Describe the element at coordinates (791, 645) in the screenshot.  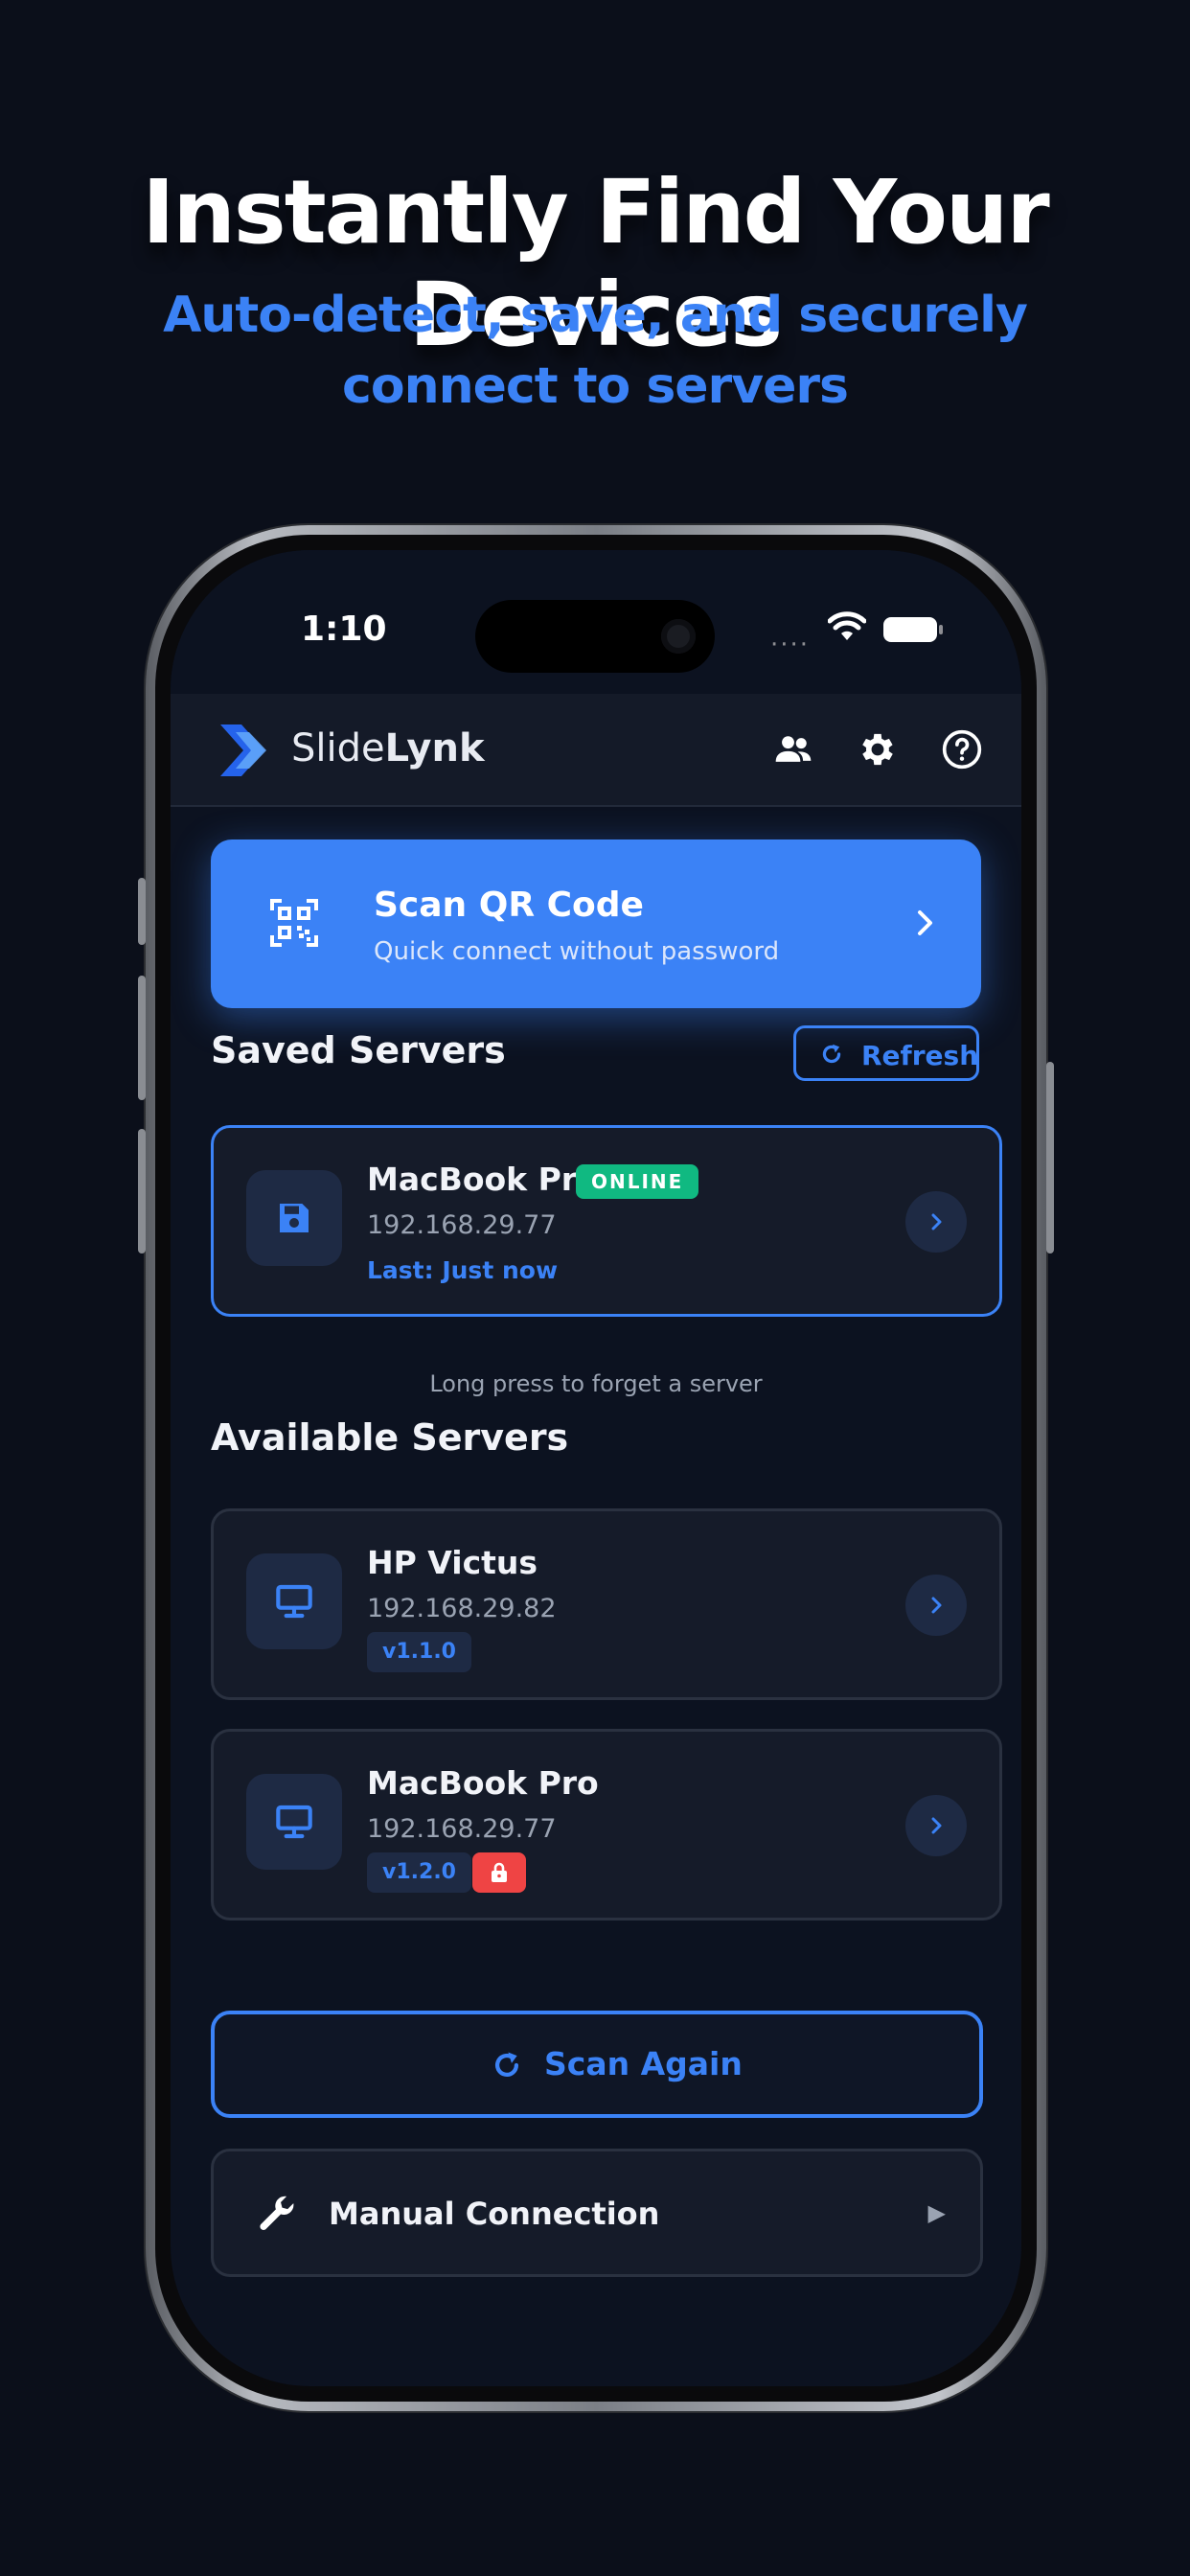
I see `signal-dots-icon: ····` at that location.